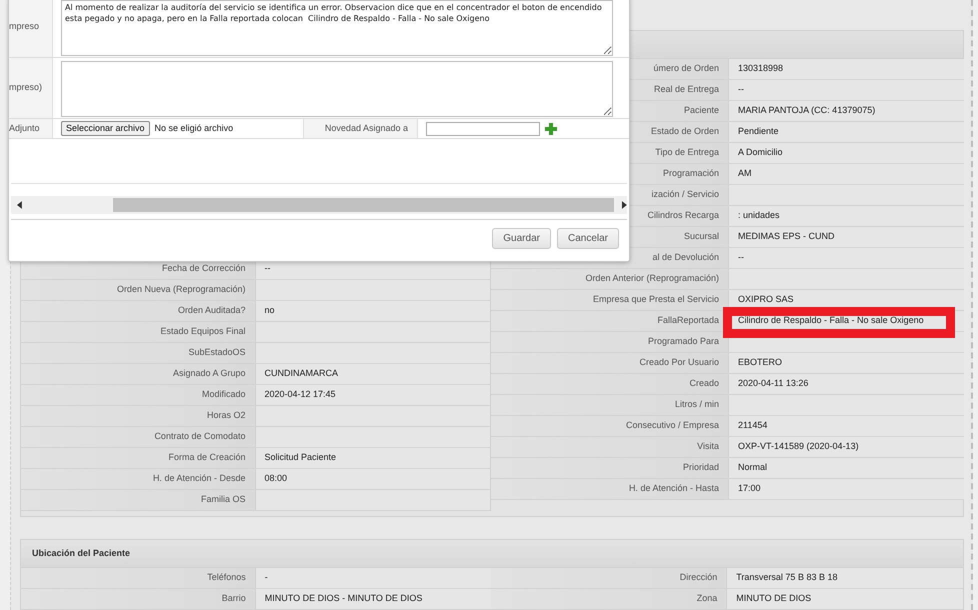 The width and height of the screenshot is (978, 610). I want to click on field-label: Orden Auditada?, so click(212, 311).